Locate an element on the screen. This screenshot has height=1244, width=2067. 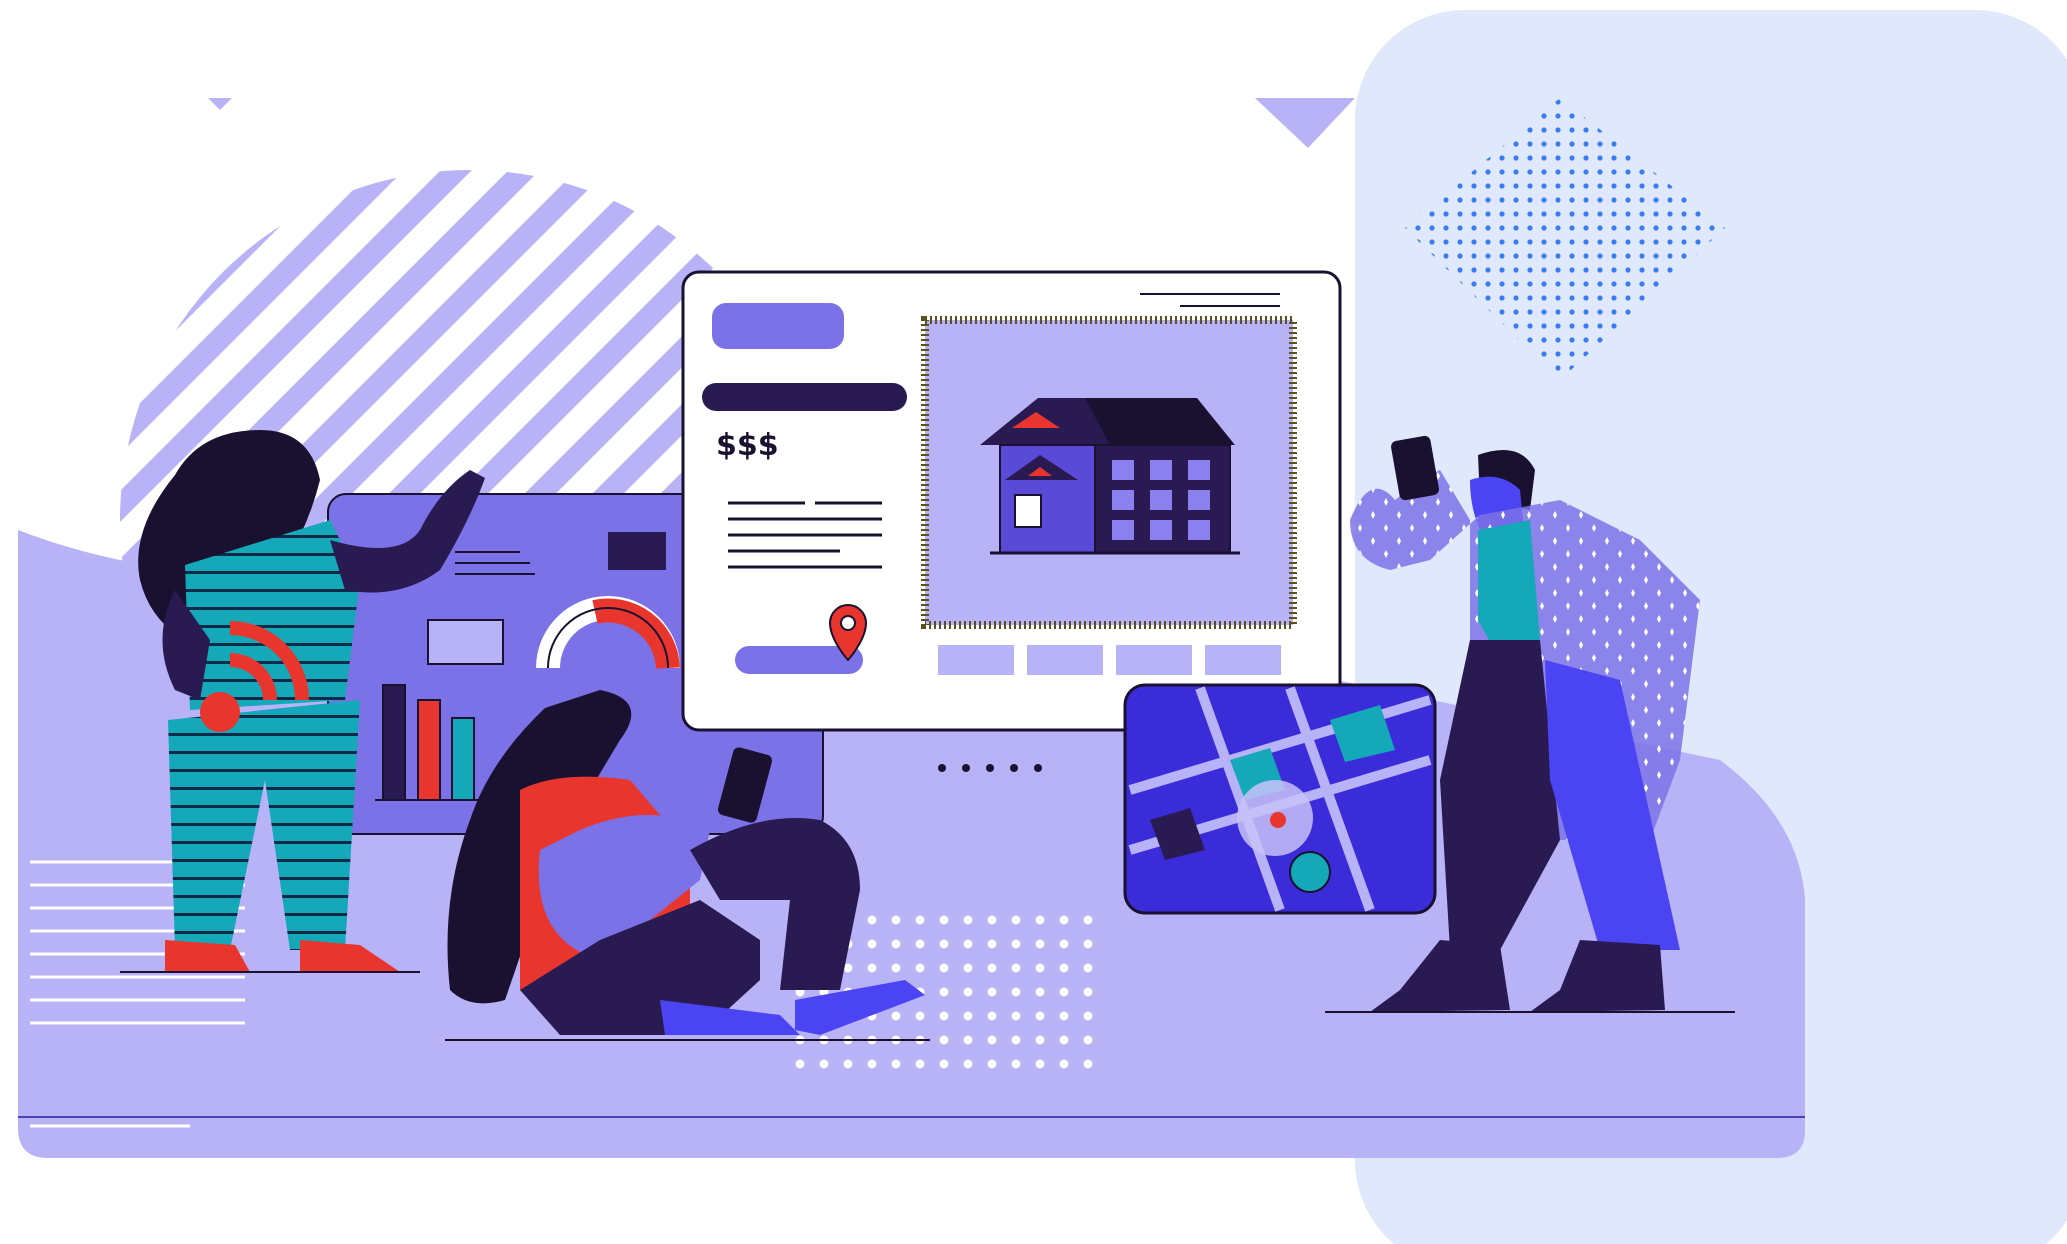
listing-card: $$$ is located at coordinates (1011, 501).